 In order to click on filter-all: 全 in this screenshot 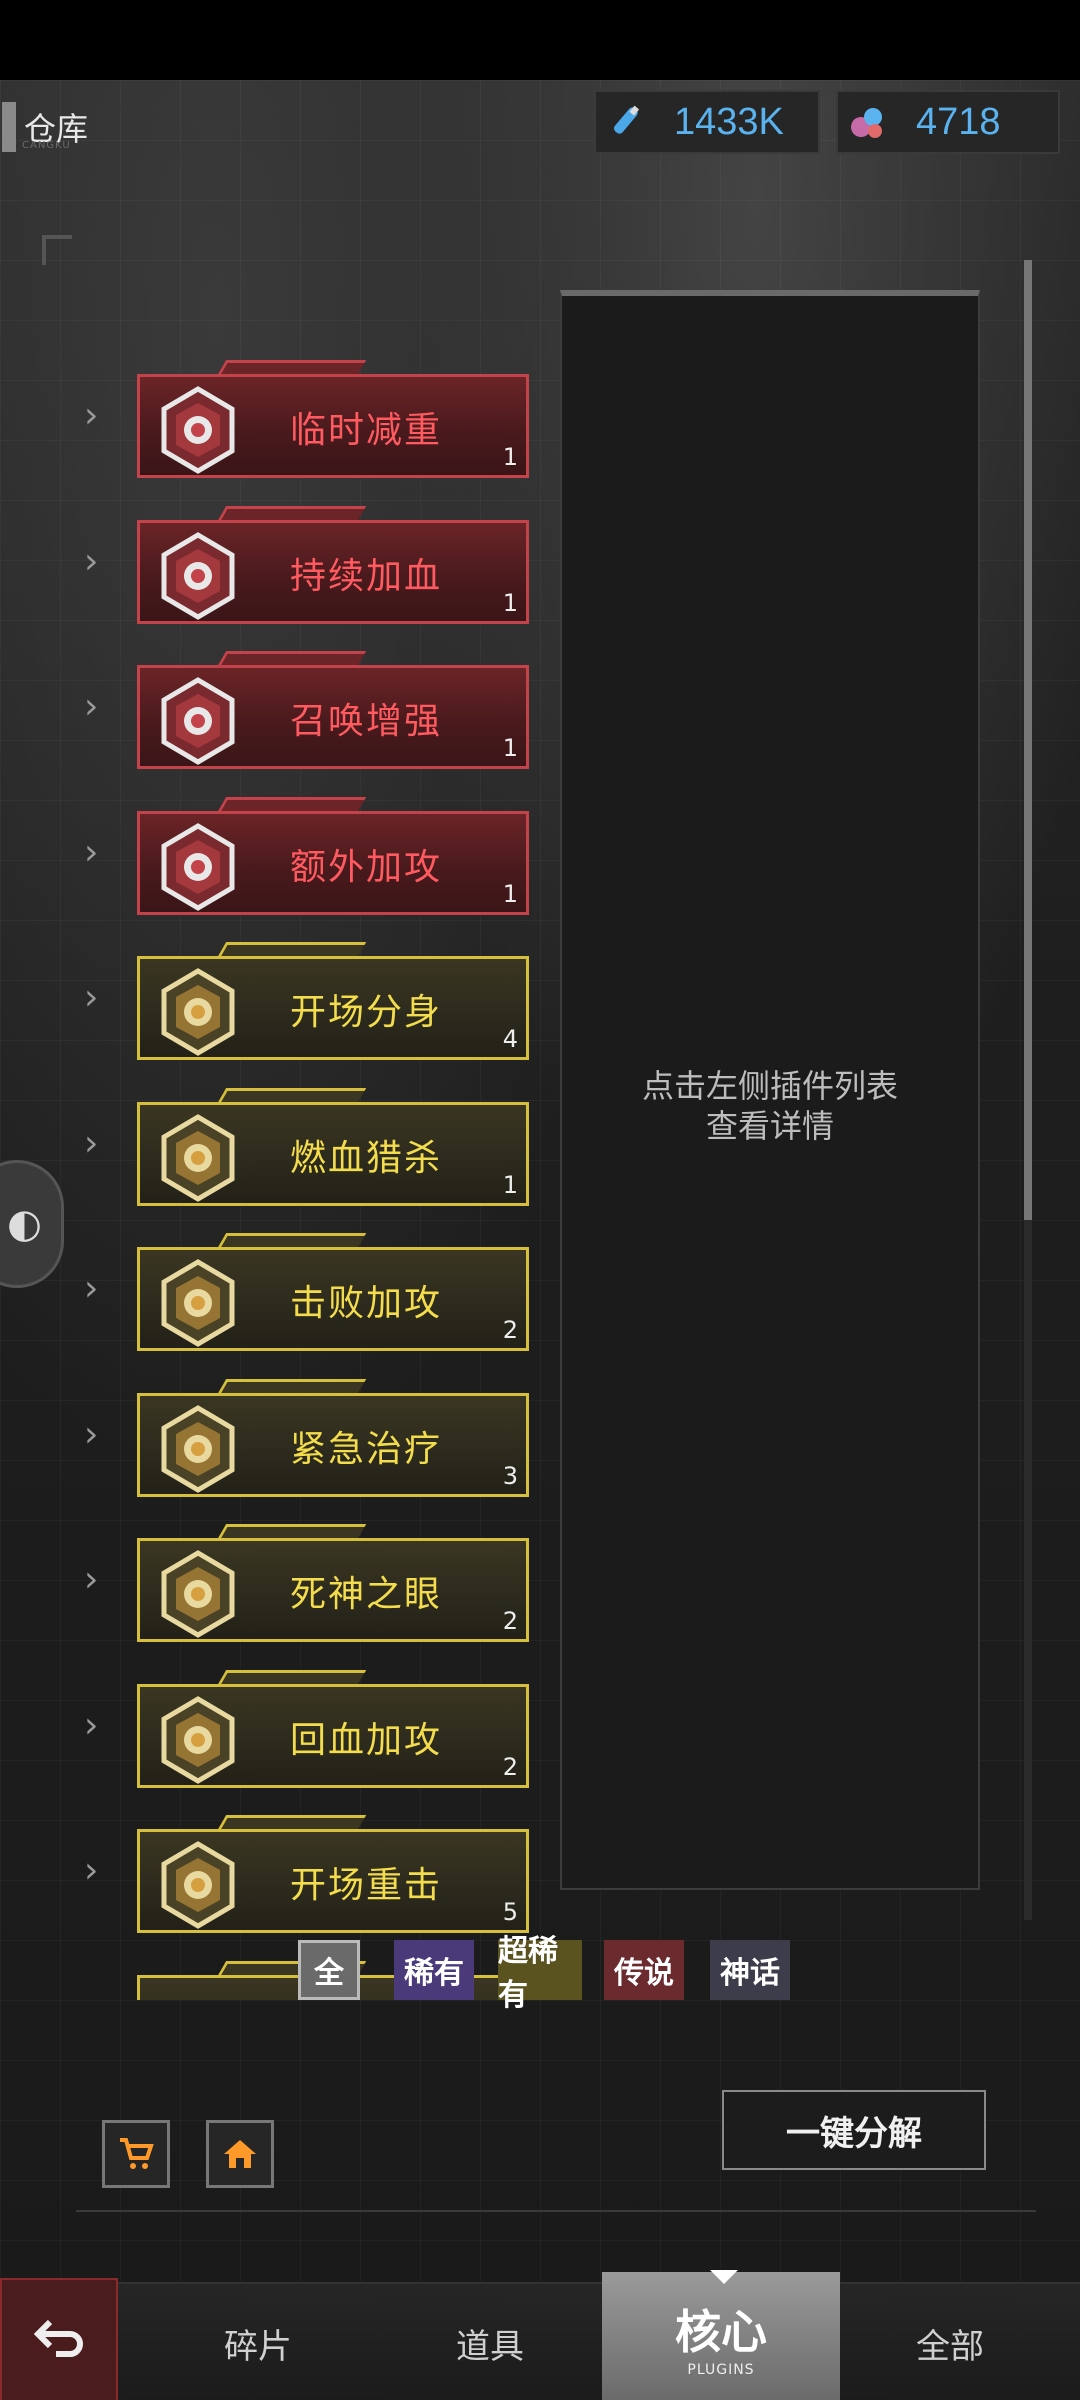, I will do `click(329, 1970)`.